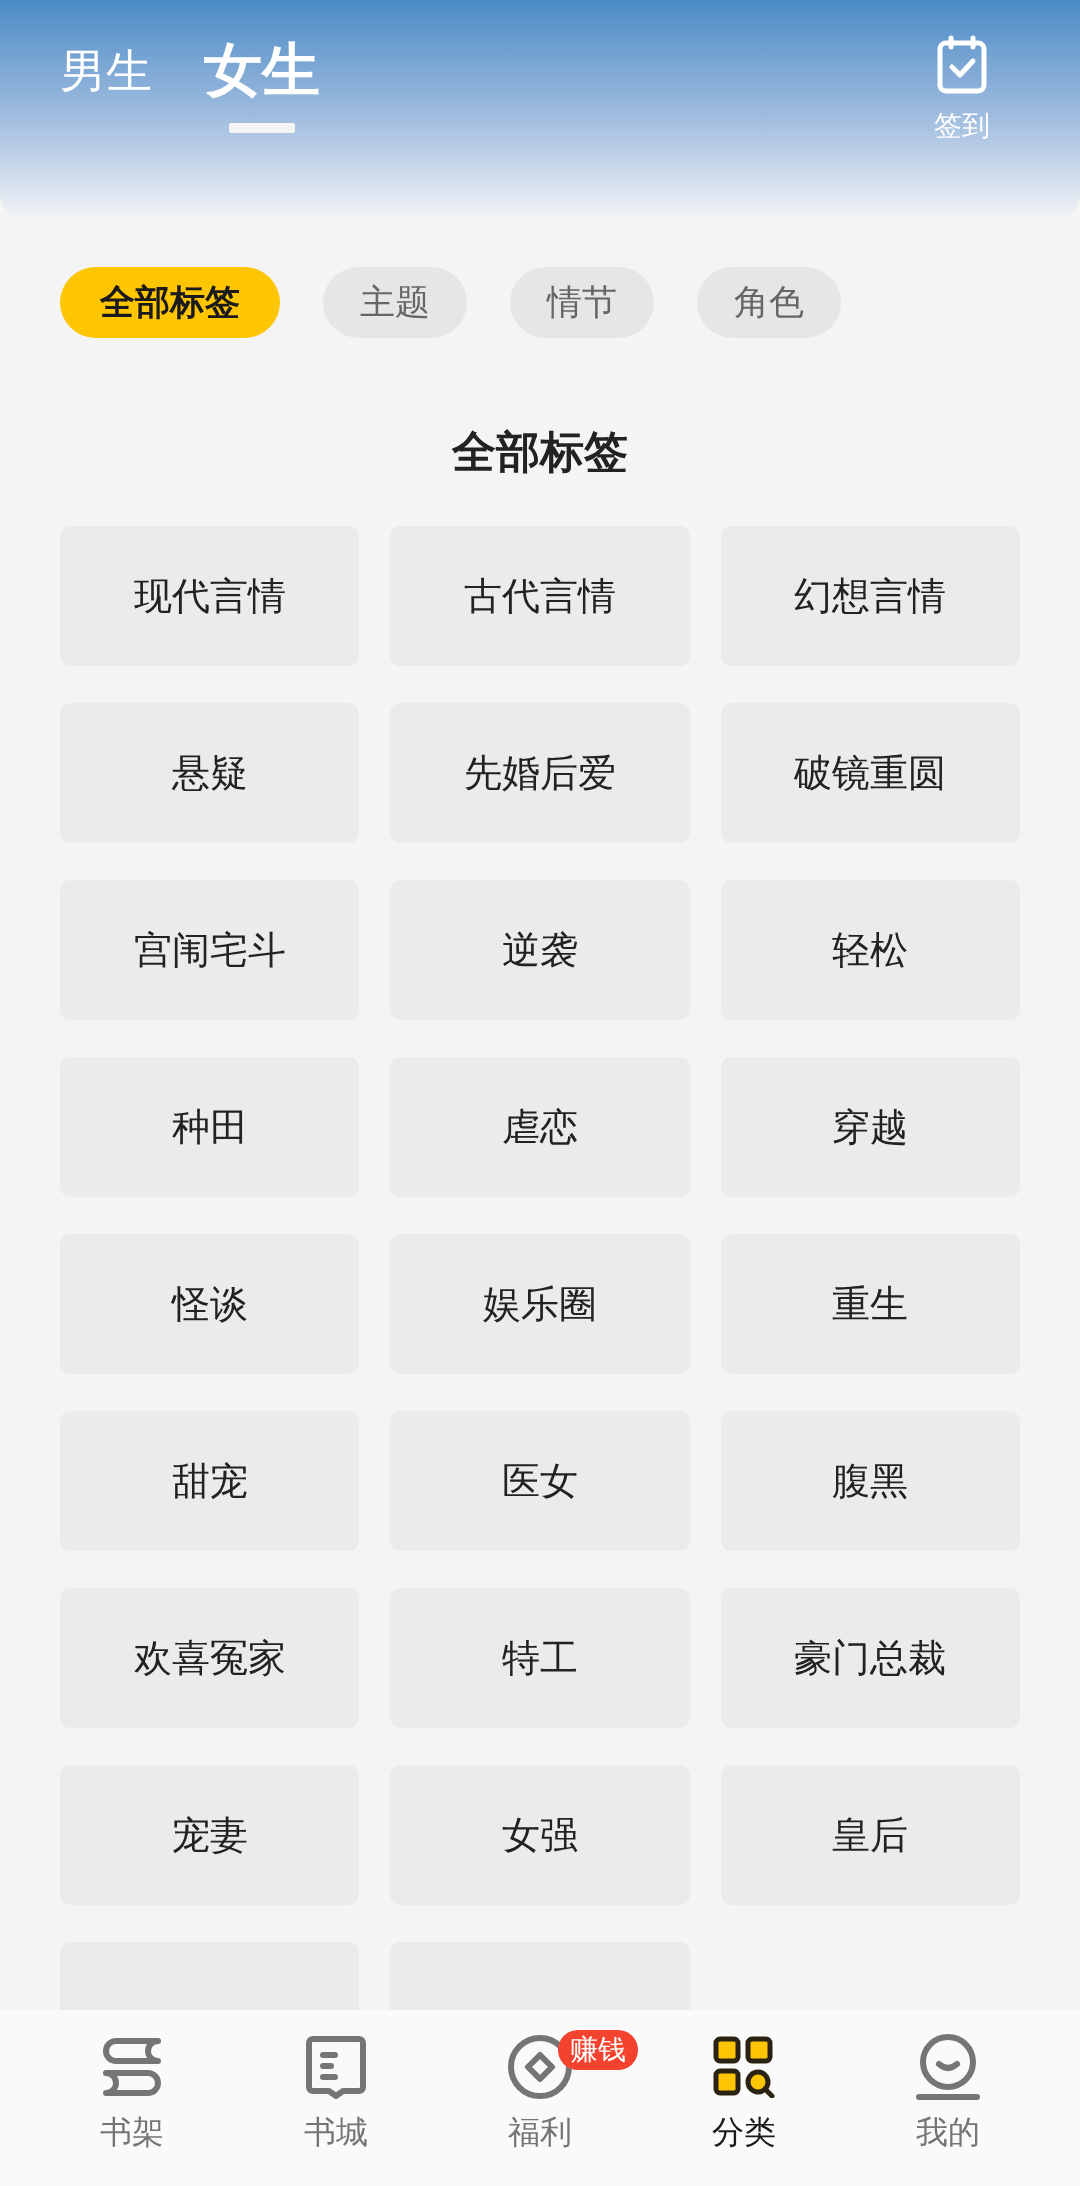 This screenshot has width=1080, height=2186. What do you see at coordinates (540, 1481) in the screenshot?
I see `tag-button: 医女` at bounding box center [540, 1481].